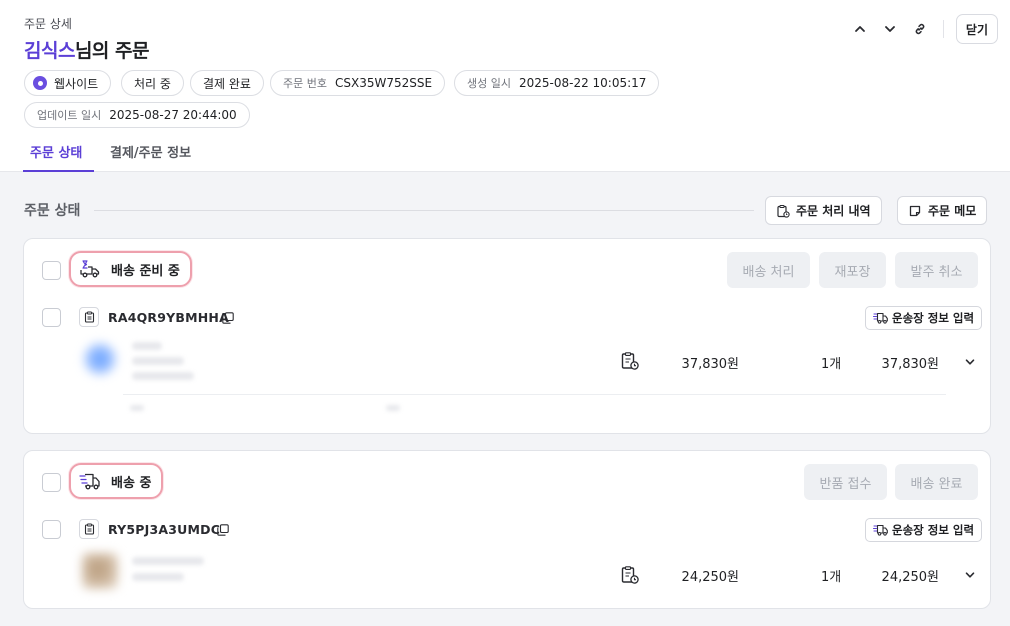 The image size is (1010, 626). Describe the element at coordinates (145, 271) in the screenshot. I see `status-label: 배송 준비 중` at that location.